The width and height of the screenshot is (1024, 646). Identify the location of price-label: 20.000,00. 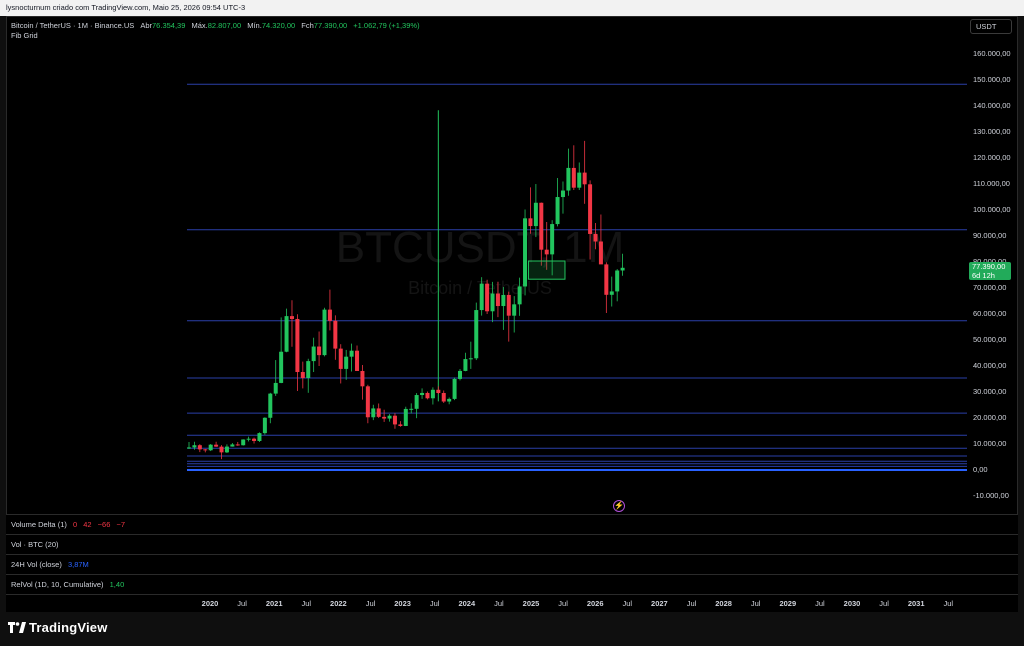
(989, 417).